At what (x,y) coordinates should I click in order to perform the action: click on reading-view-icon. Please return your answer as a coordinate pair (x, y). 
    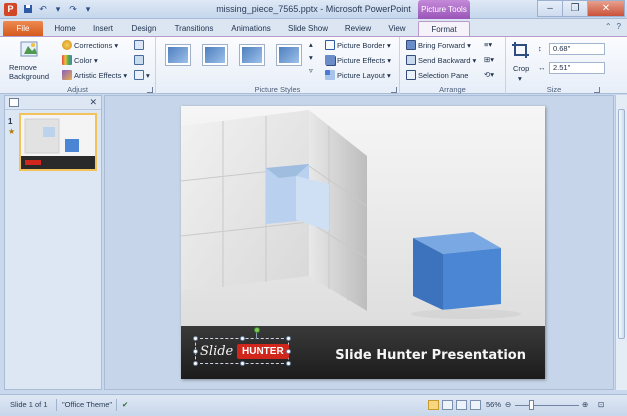
    Looking at the image, I should click on (461, 405).